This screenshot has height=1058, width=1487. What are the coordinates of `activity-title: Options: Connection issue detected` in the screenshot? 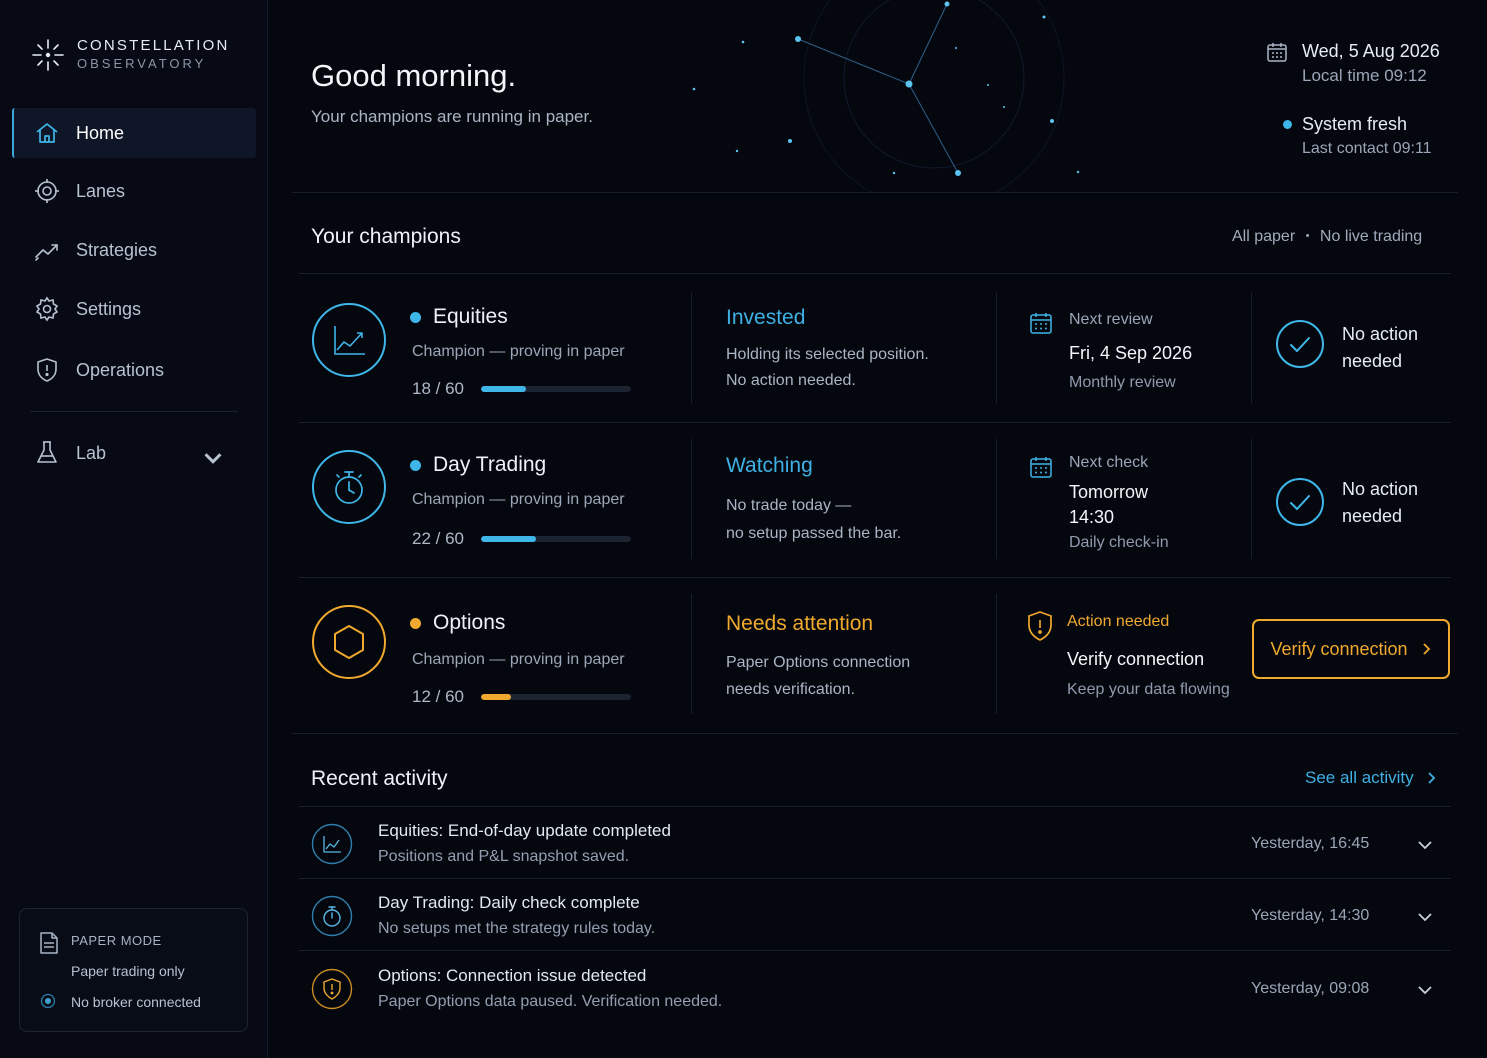 It's located at (512, 975).